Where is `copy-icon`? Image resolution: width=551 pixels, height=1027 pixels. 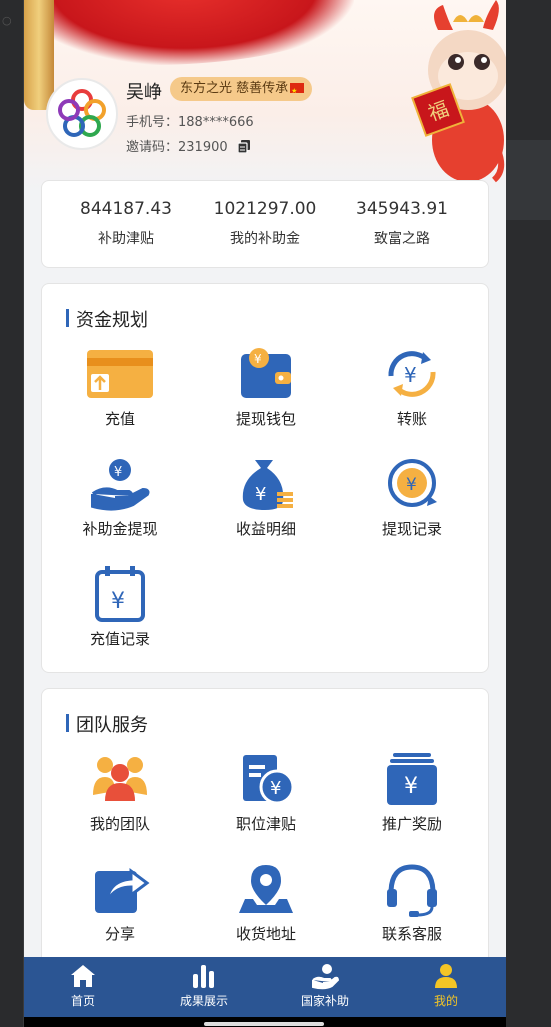 copy-icon is located at coordinates (243, 148).